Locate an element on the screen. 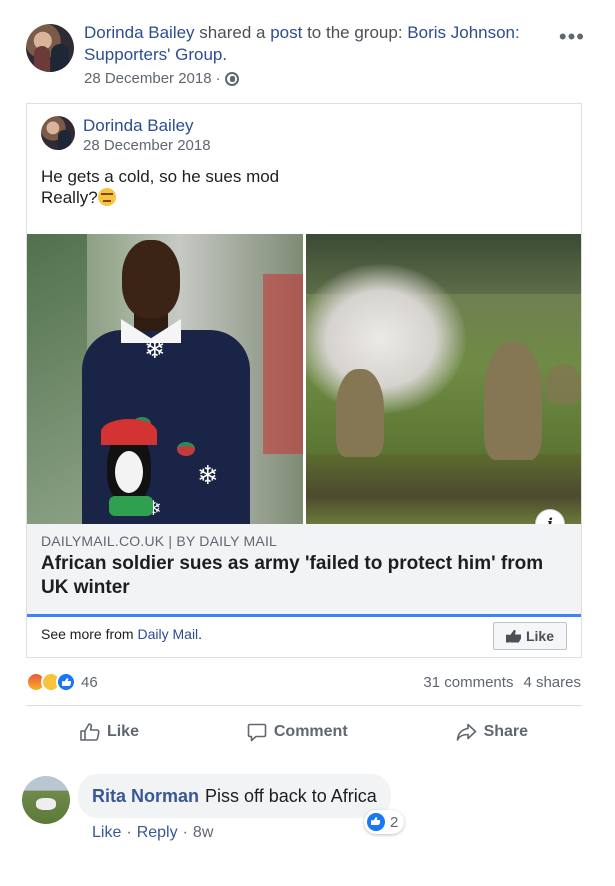 This screenshot has width=615, height=886. comment-bubble-icon is located at coordinates (257, 732).